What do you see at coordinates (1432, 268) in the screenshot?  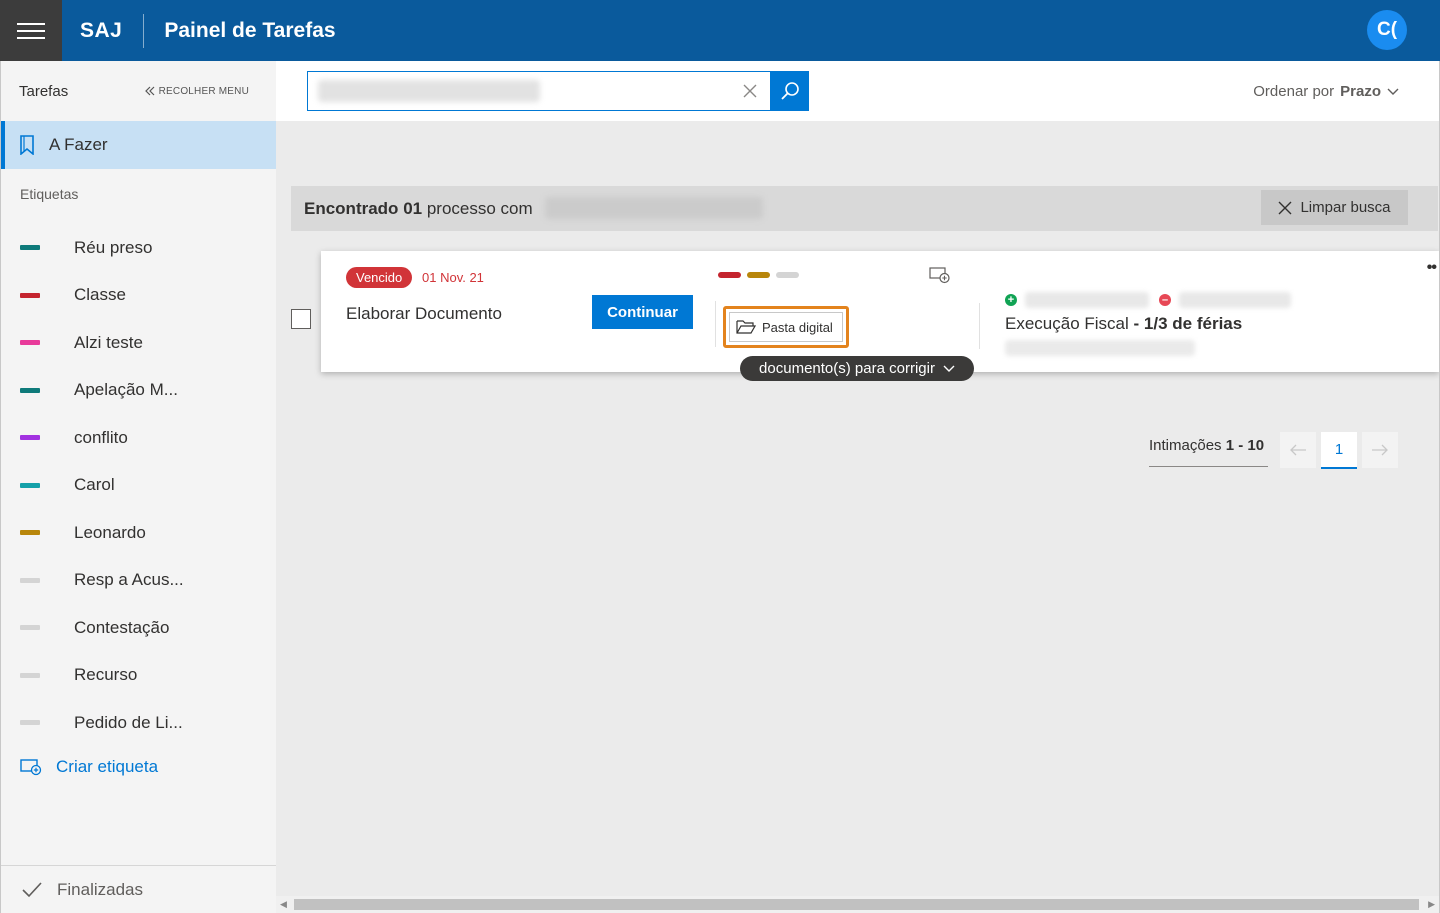 I see `more-options-icon: ••` at bounding box center [1432, 268].